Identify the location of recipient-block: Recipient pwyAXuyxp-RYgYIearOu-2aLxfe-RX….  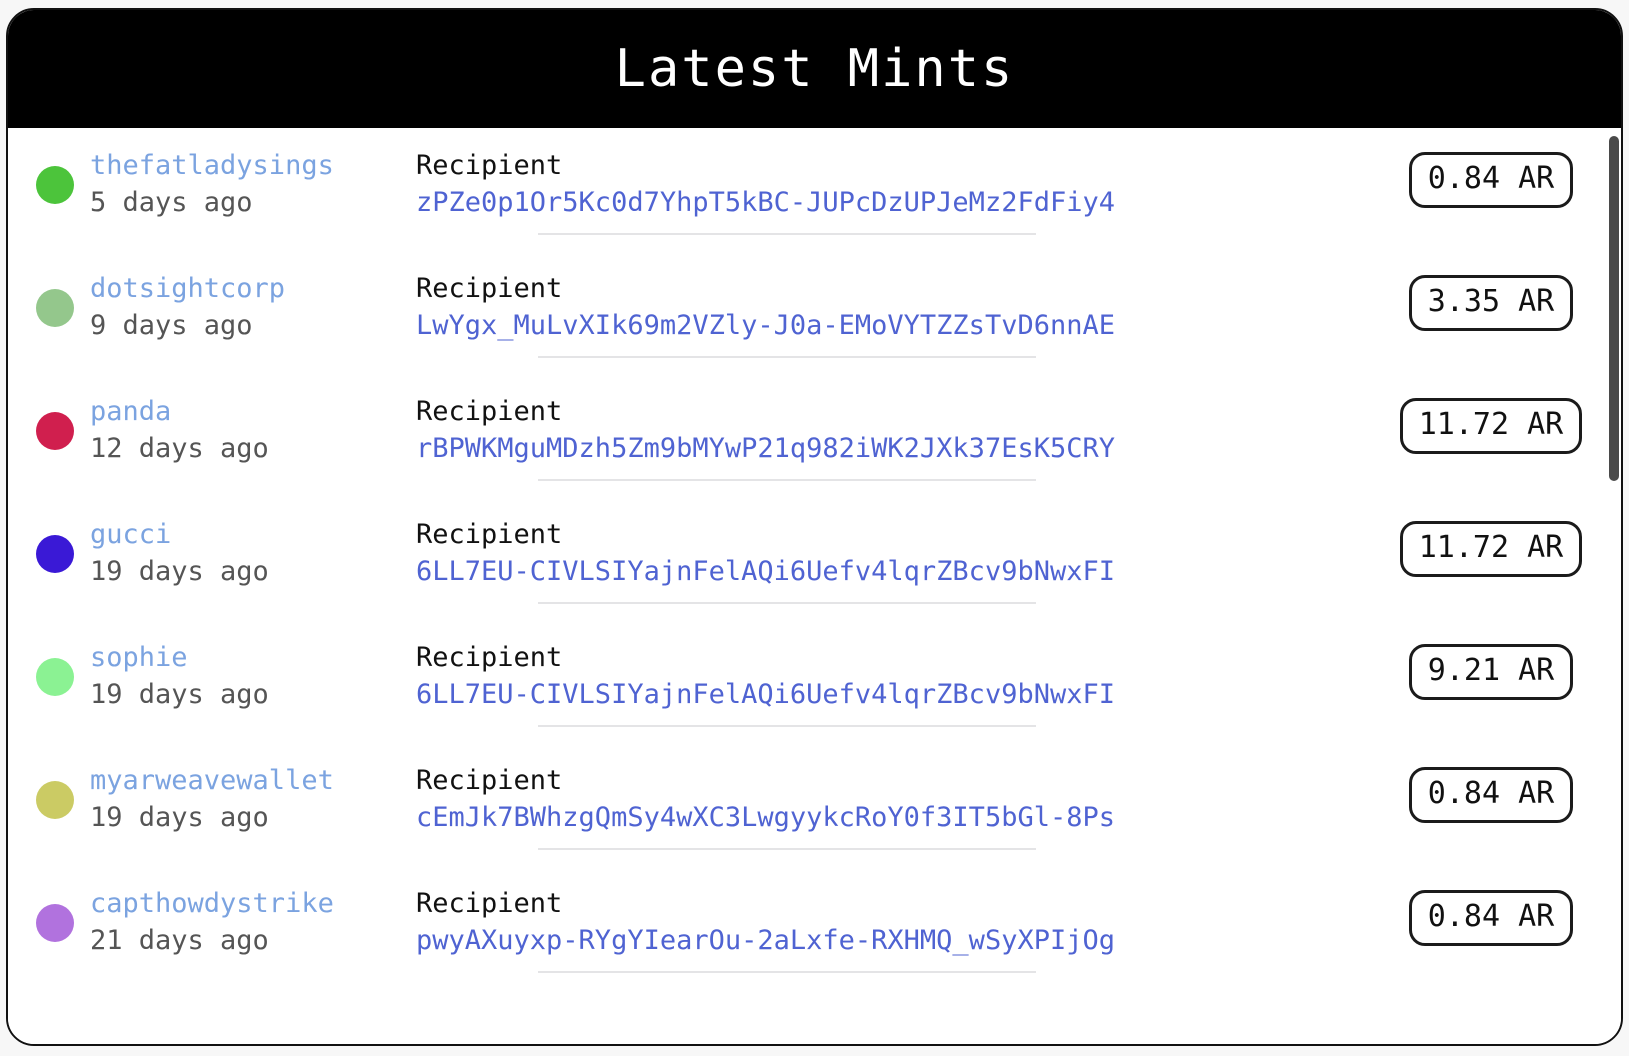
(884, 923).